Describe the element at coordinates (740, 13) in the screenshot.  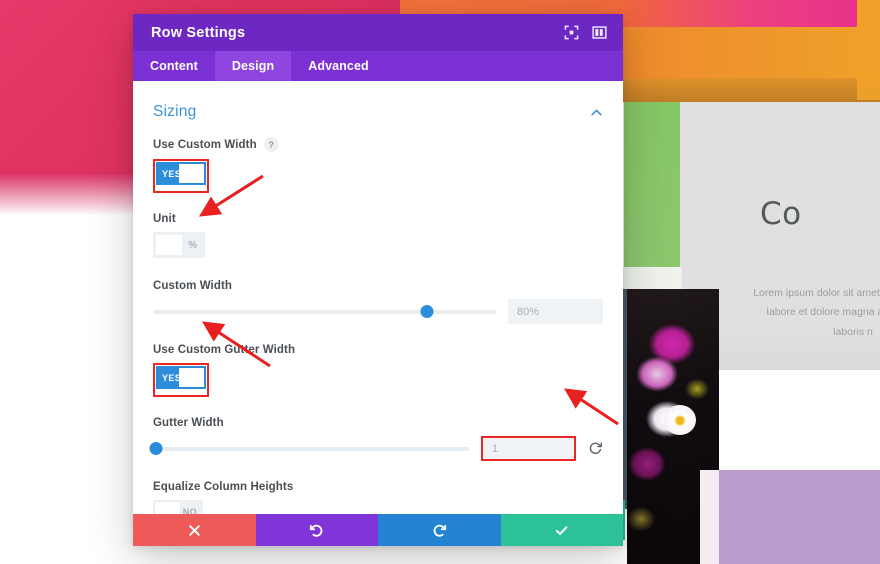
I see `bg-block-magenta` at that location.